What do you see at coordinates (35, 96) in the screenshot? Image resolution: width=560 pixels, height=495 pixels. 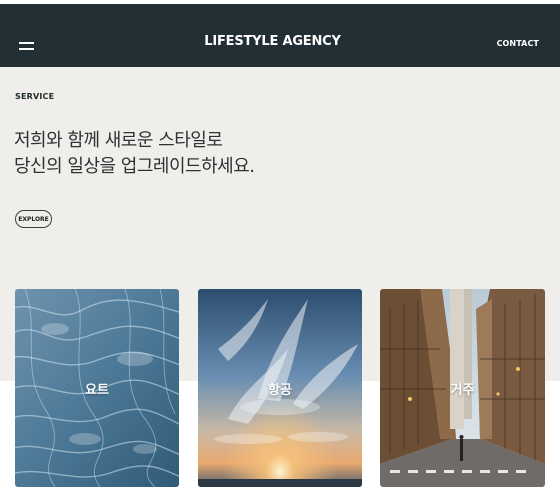 I see `section-eyebrow: SERVICE` at bounding box center [35, 96].